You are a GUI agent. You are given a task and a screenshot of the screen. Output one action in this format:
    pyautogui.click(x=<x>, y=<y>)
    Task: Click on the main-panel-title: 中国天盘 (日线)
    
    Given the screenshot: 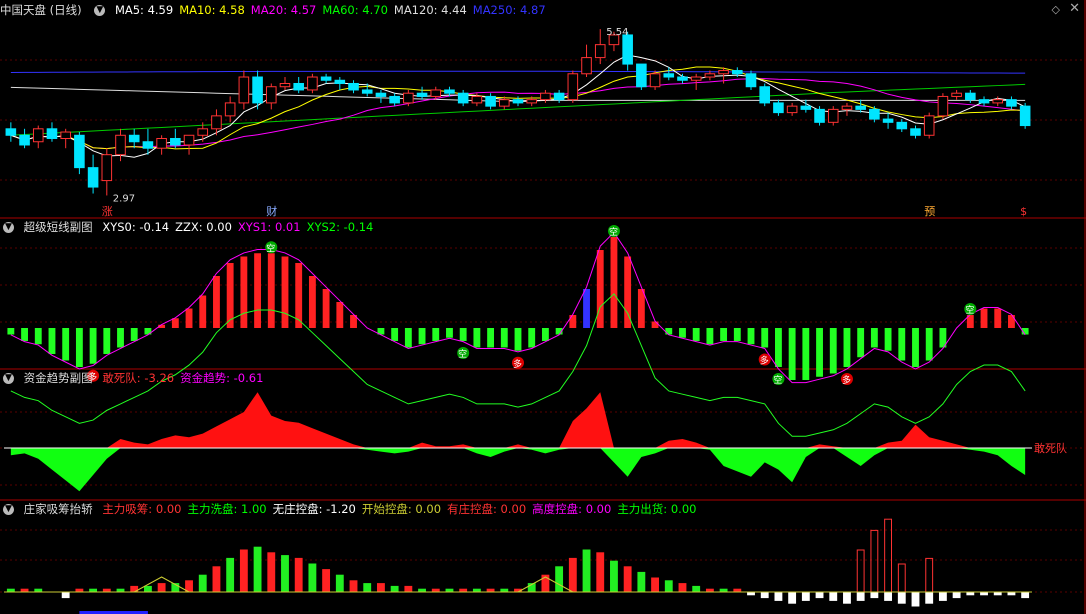 What is the action you would take?
    pyautogui.click(x=41, y=10)
    